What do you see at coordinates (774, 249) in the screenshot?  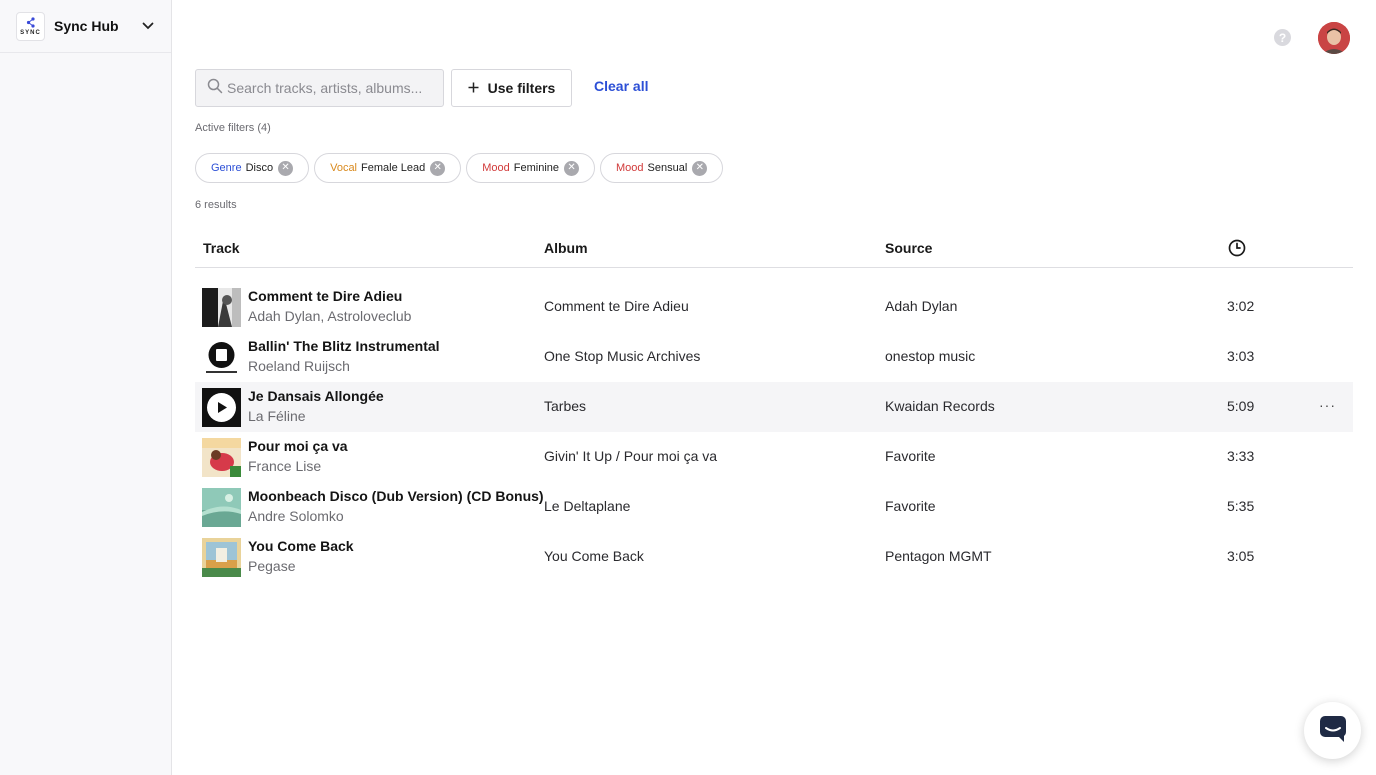 I see `table-header: Track Album Source` at bounding box center [774, 249].